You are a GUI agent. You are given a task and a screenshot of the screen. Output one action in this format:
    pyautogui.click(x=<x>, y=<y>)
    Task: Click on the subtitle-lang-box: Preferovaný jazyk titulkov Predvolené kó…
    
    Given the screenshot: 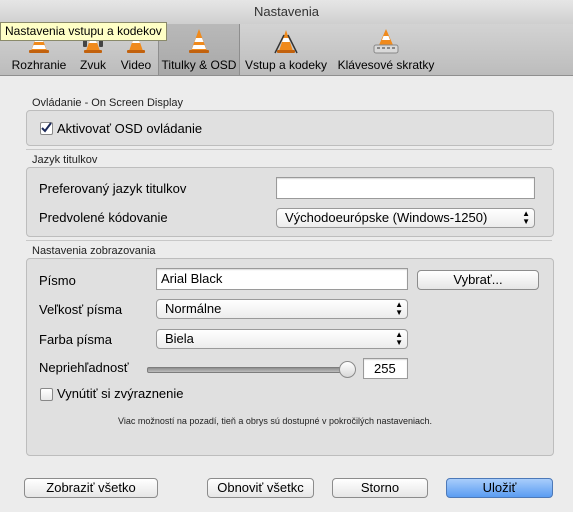 What is the action you would take?
    pyautogui.click(x=290, y=202)
    